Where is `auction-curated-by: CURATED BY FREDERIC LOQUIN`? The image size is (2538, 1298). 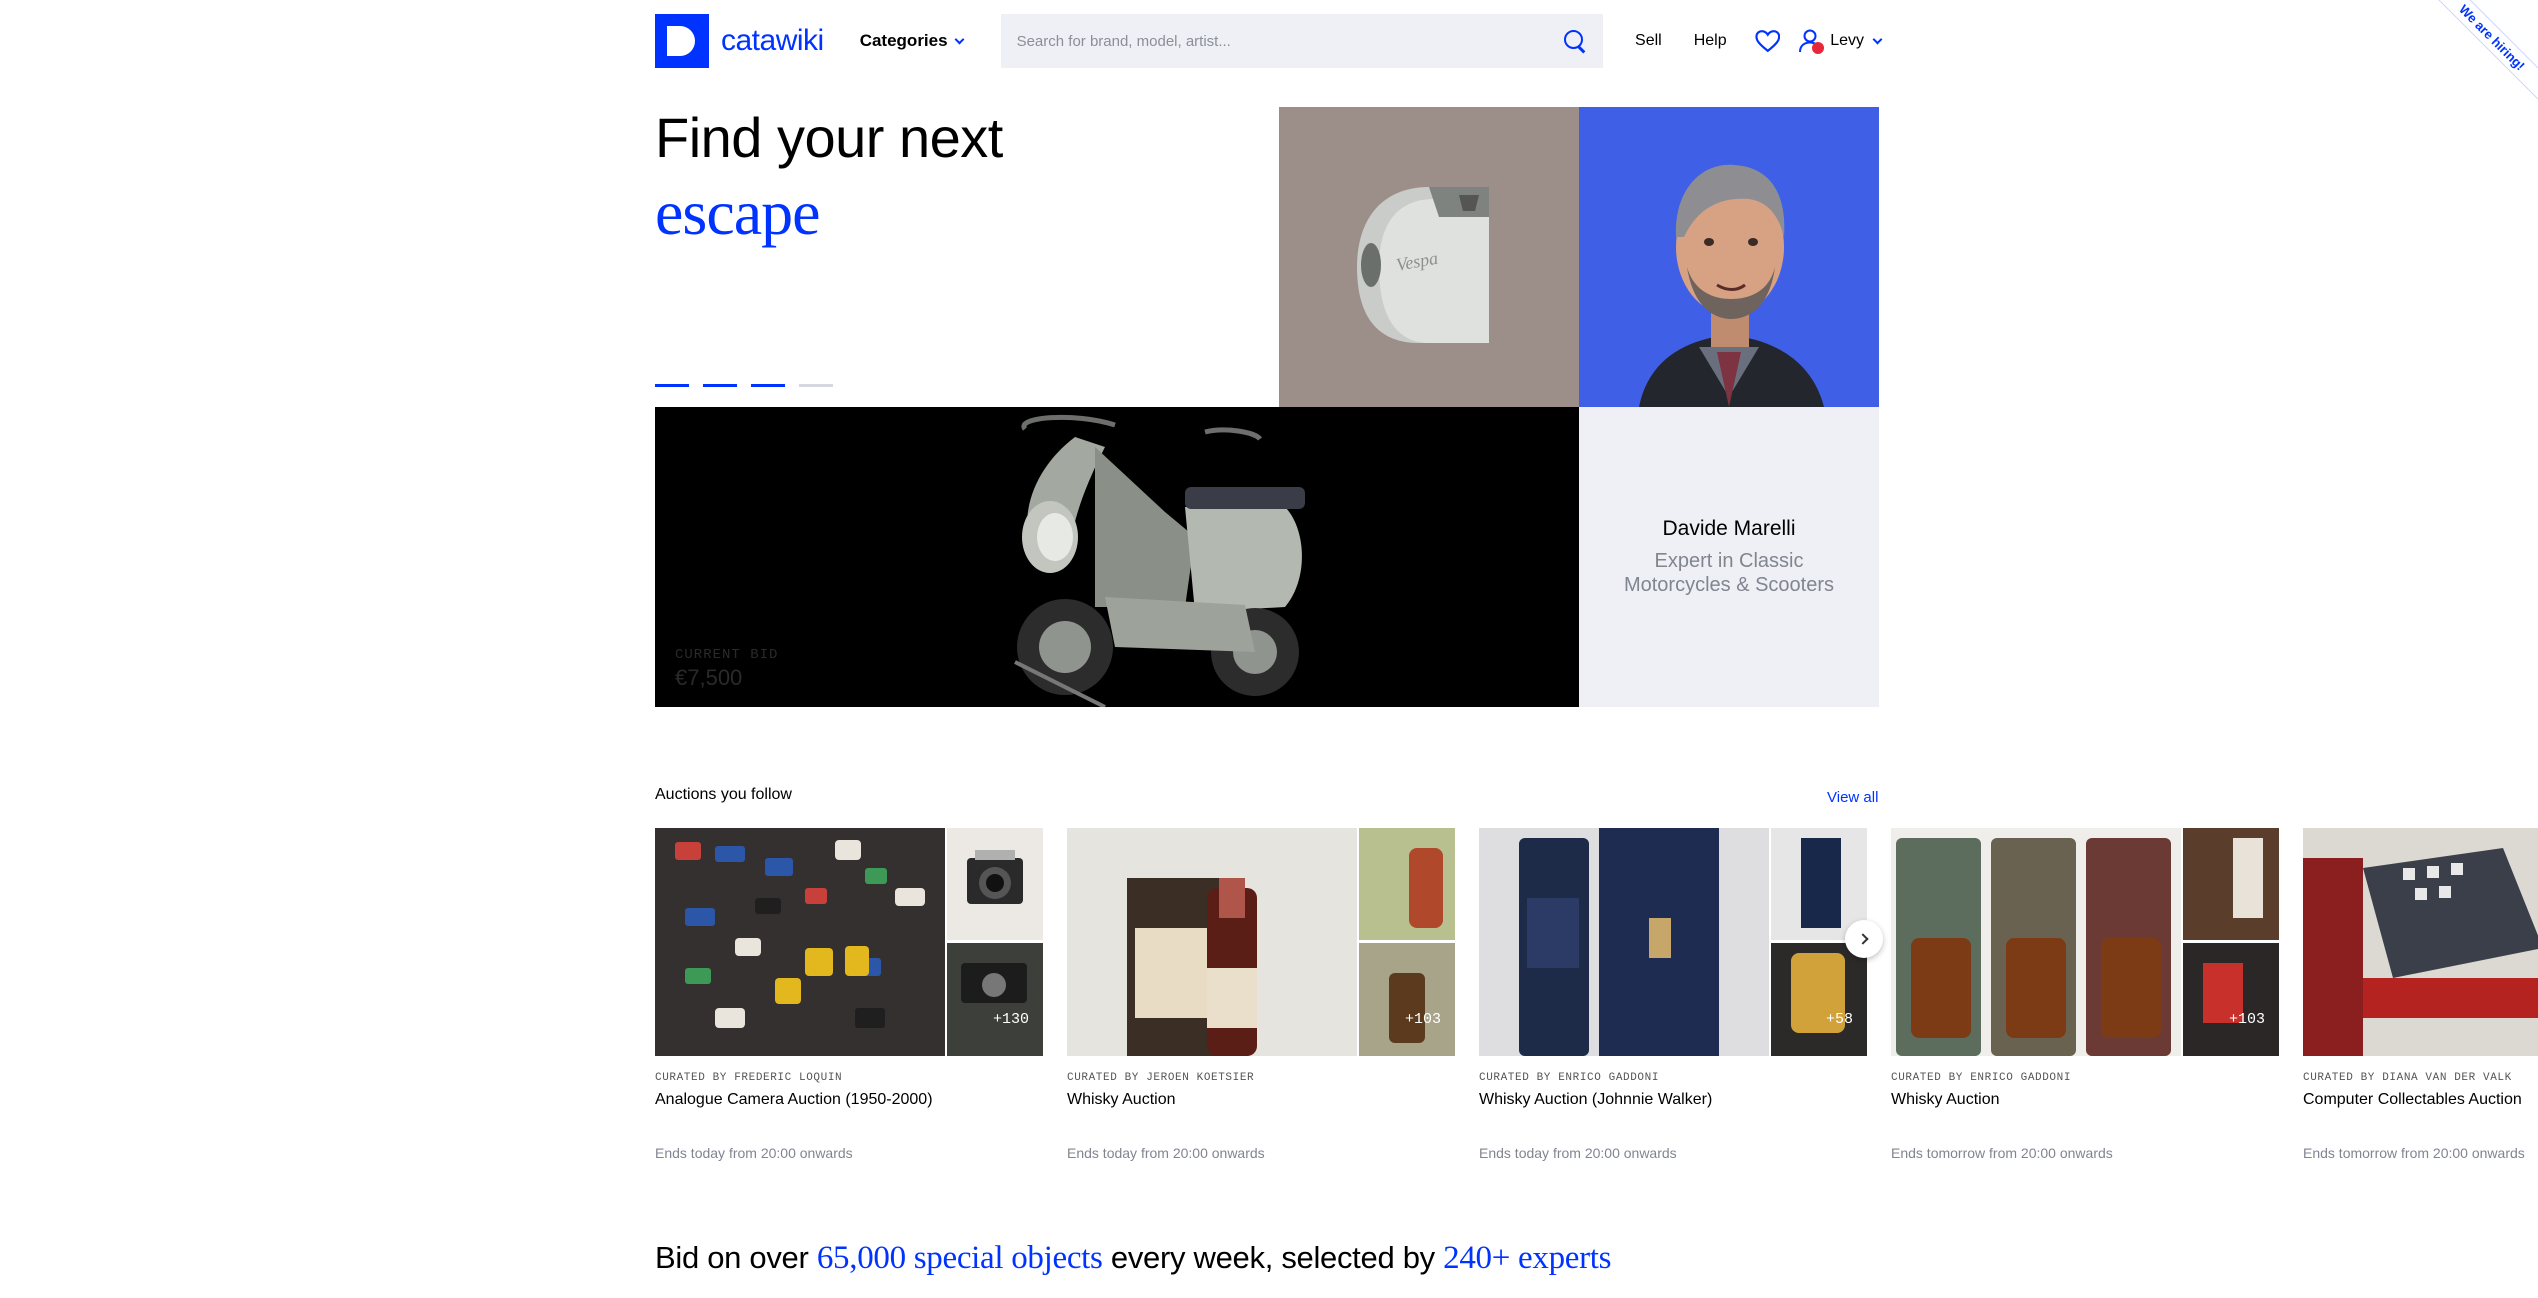
auction-curated-by: CURATED BY FREDERIC LOQUIN is located at coordinates (749, 1078).